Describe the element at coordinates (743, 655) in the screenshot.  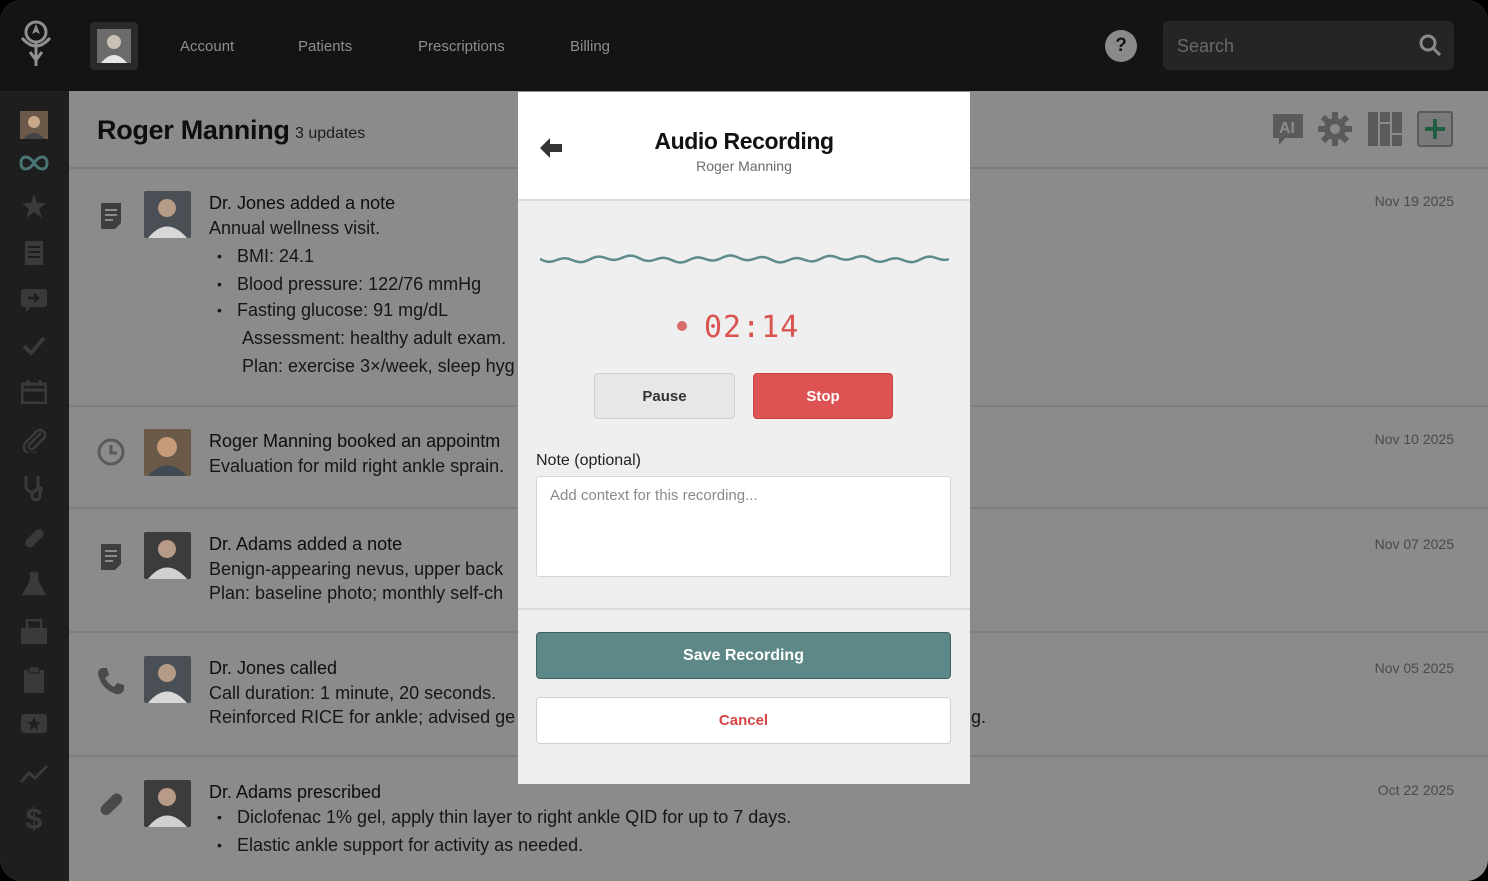
I see `save-recording-button: Save Recording` at that location.